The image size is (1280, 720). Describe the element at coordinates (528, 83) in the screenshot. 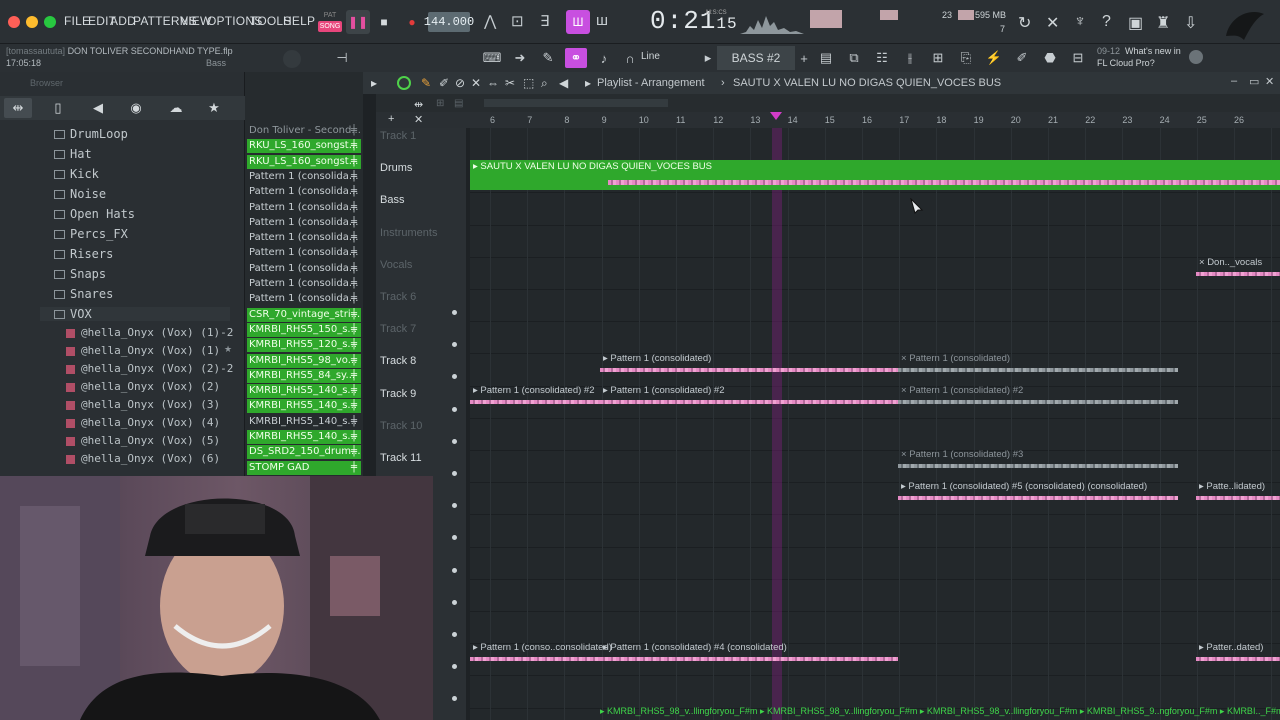

I see `select-tool-icon: ⬚` at that location.